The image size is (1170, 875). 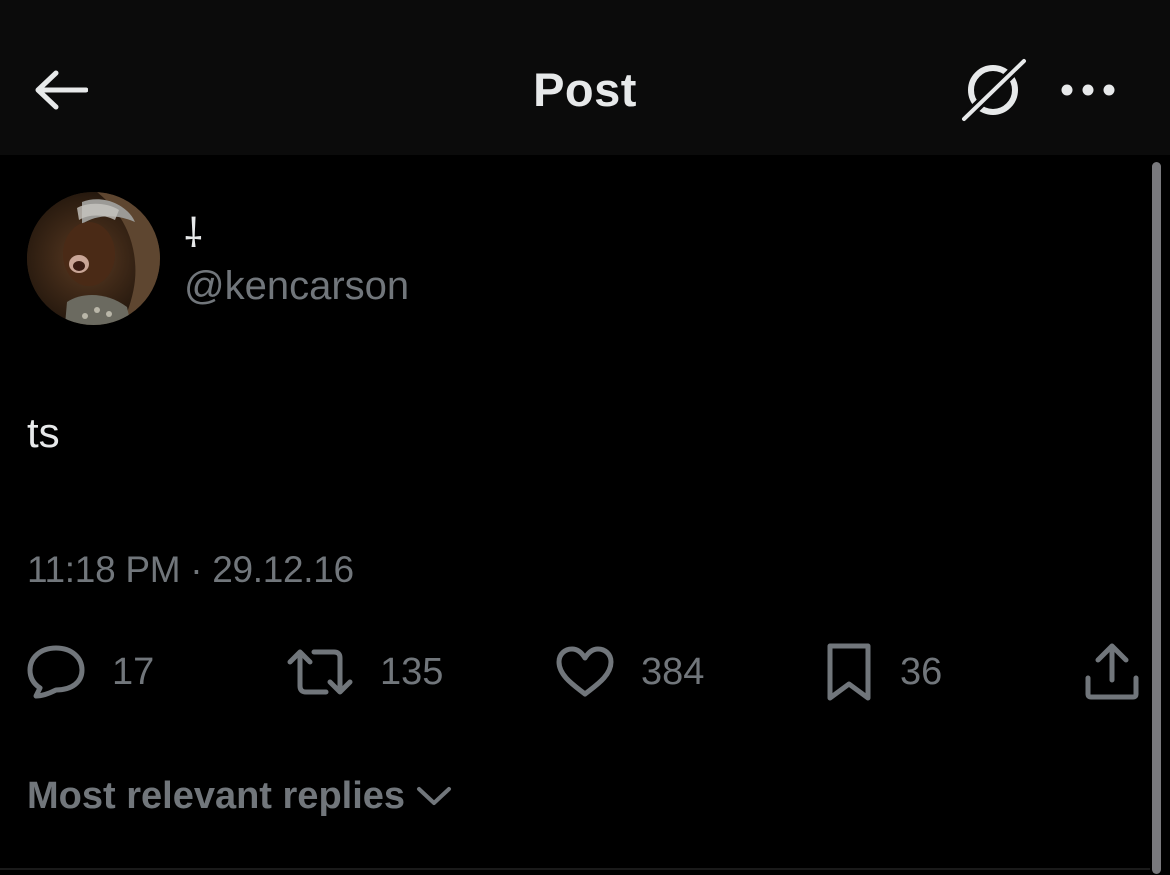 I want to click on share-button, so click(x=1112, y=672).